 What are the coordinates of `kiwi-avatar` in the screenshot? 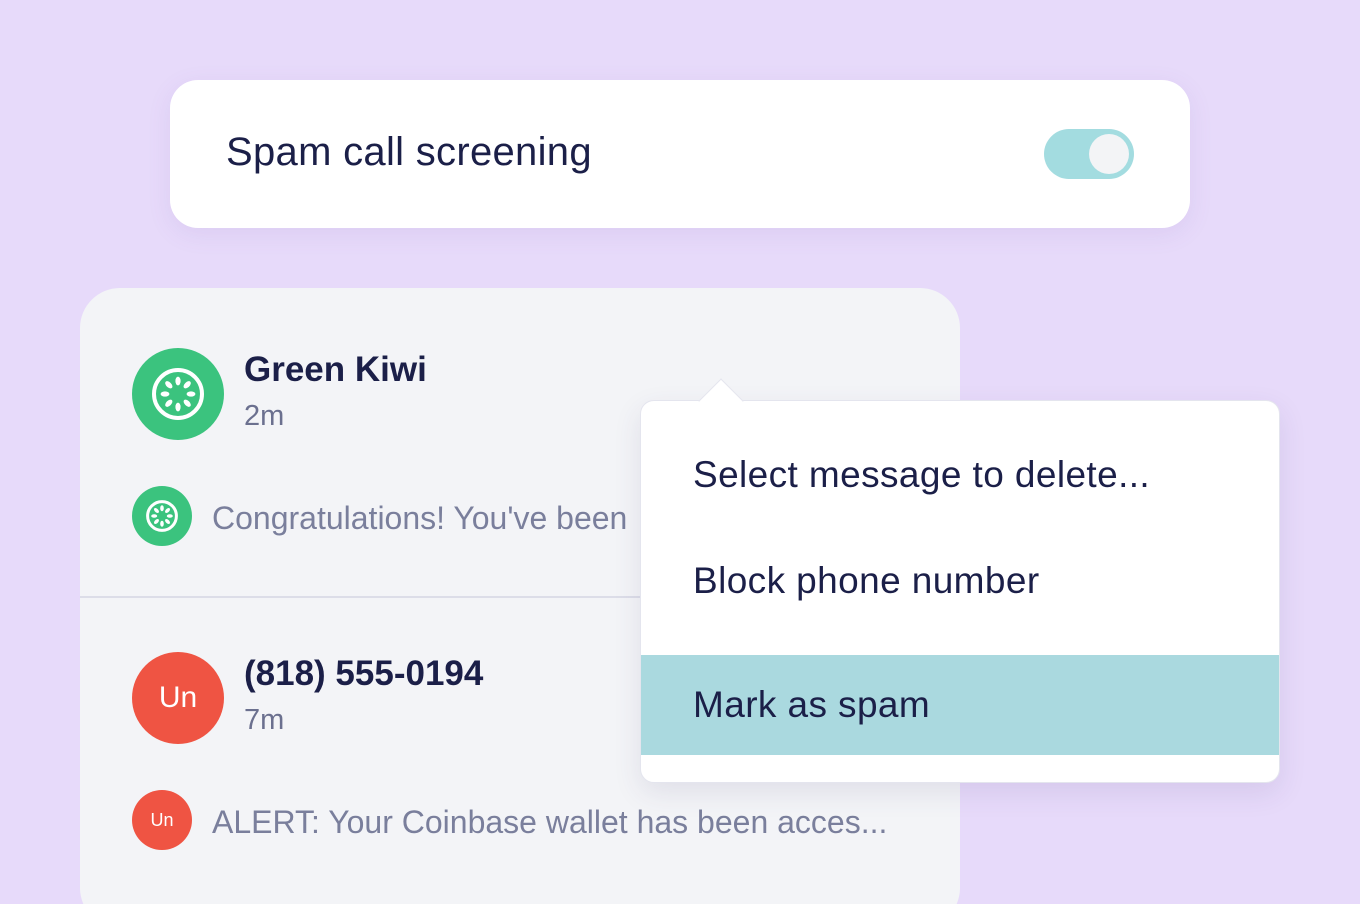 It's located at (178, 394).